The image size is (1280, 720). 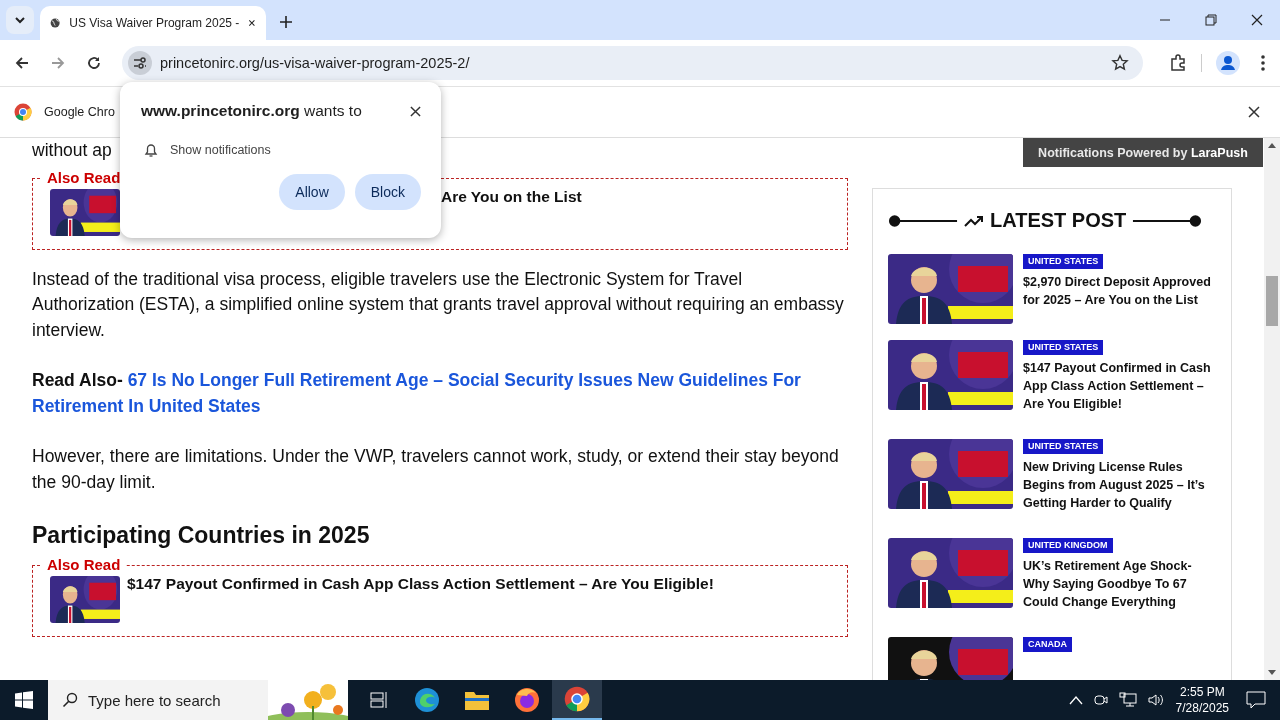 I want to click on category-tag: CANADA, so click(x=1047, y=644).